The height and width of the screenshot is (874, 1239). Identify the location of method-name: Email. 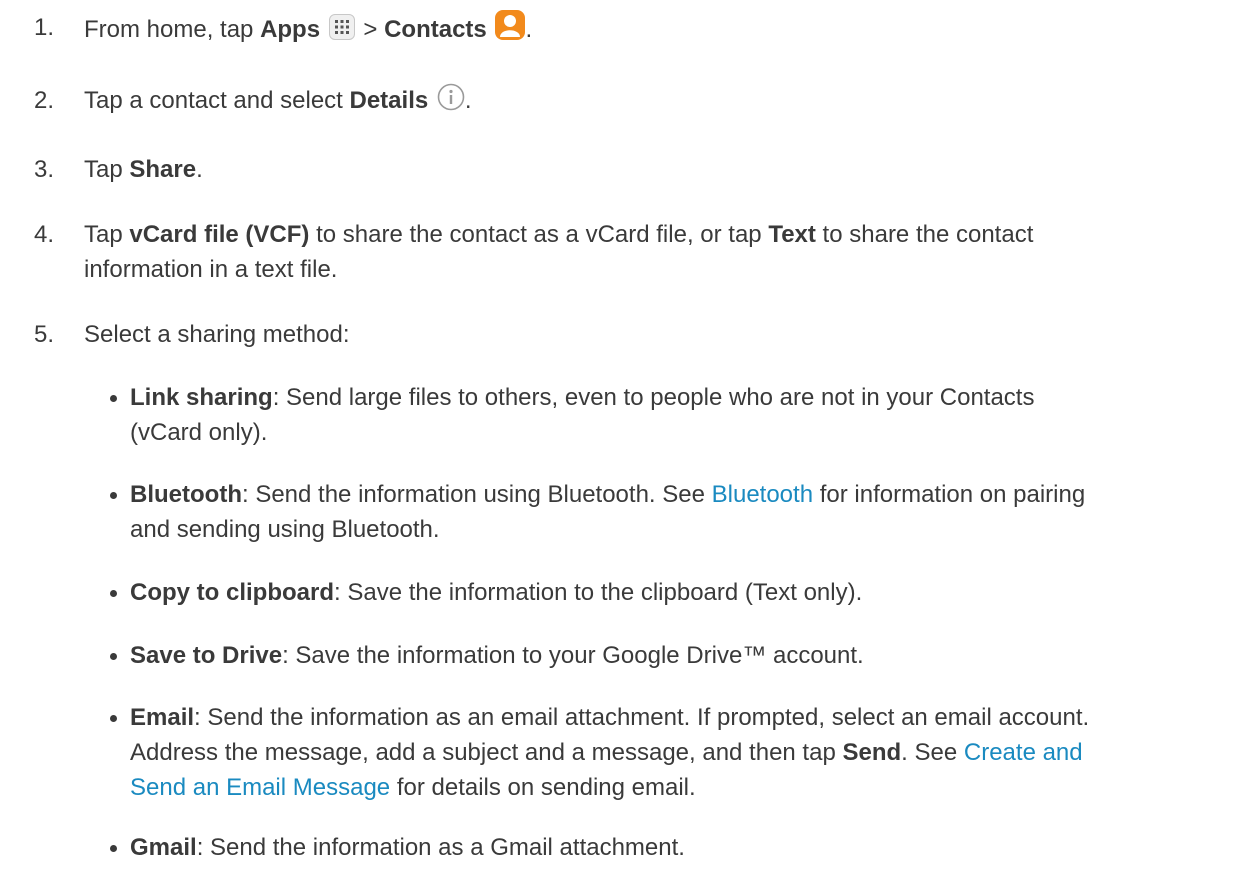
(162, 717).